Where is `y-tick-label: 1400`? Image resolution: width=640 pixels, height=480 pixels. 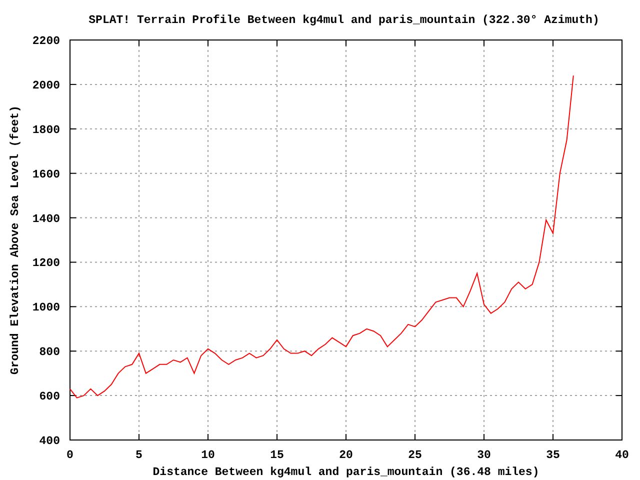
y-tick-label: 1400 is located at coordinates (46, 219).